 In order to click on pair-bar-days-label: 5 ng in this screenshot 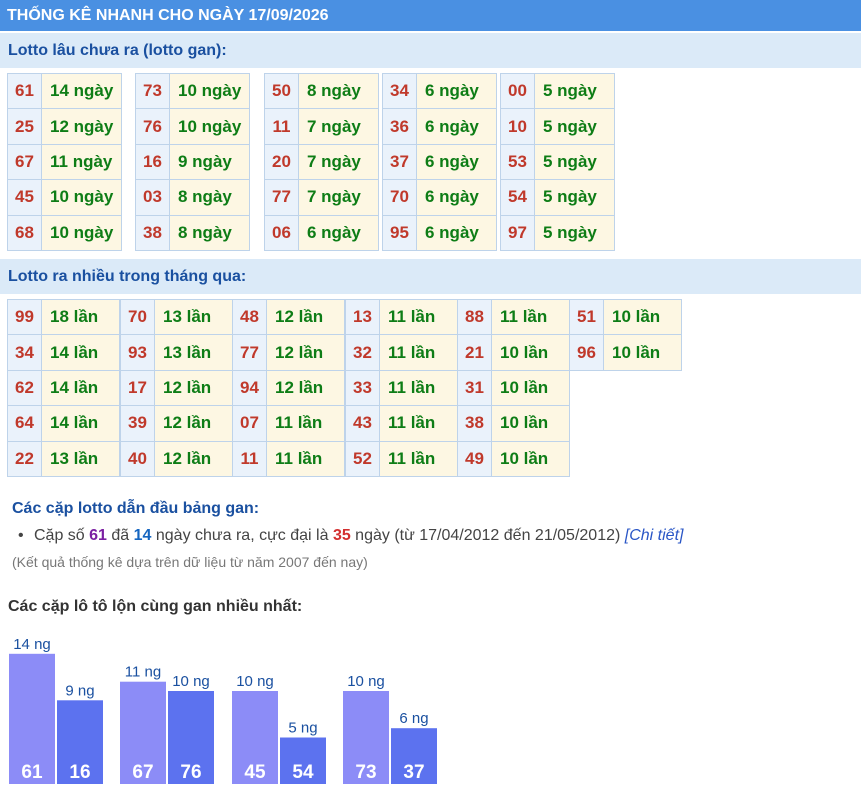, I will do `click(302, 728)`.